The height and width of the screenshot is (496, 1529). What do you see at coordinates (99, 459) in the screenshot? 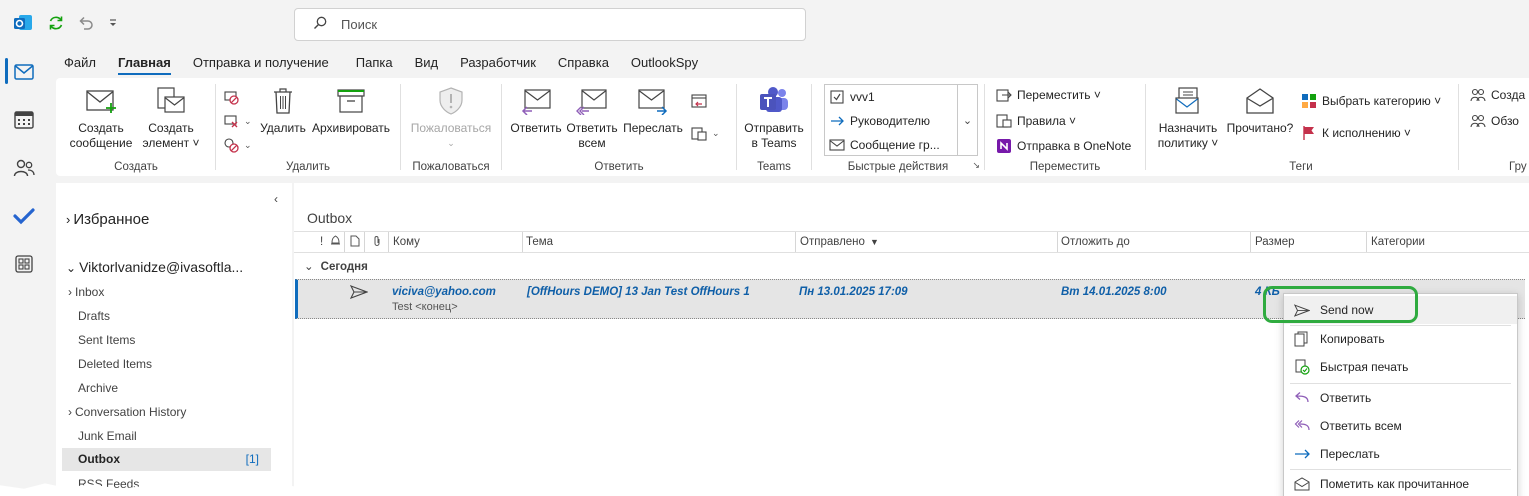
I see `folder-label: Outbox` at bounding box center [99, 459].